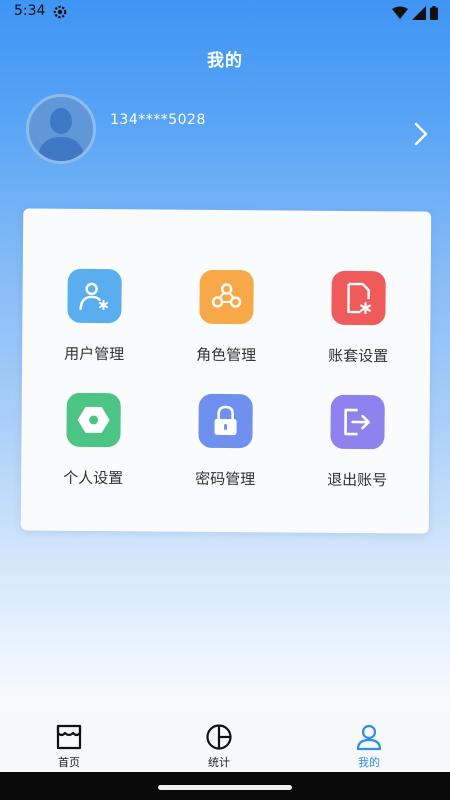  I want to click on menu-item-role-manage: 角色管理, so click(226, 329).